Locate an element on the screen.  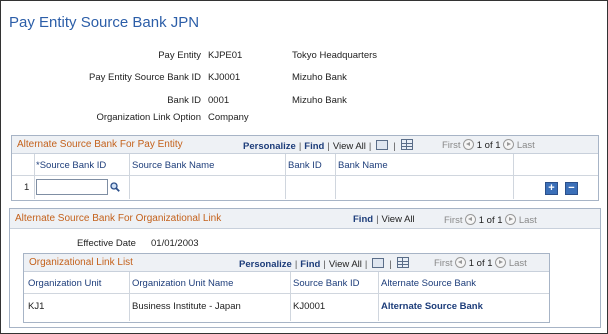
org-unit-cell: KJ1 is located at coordinates (36, 306).